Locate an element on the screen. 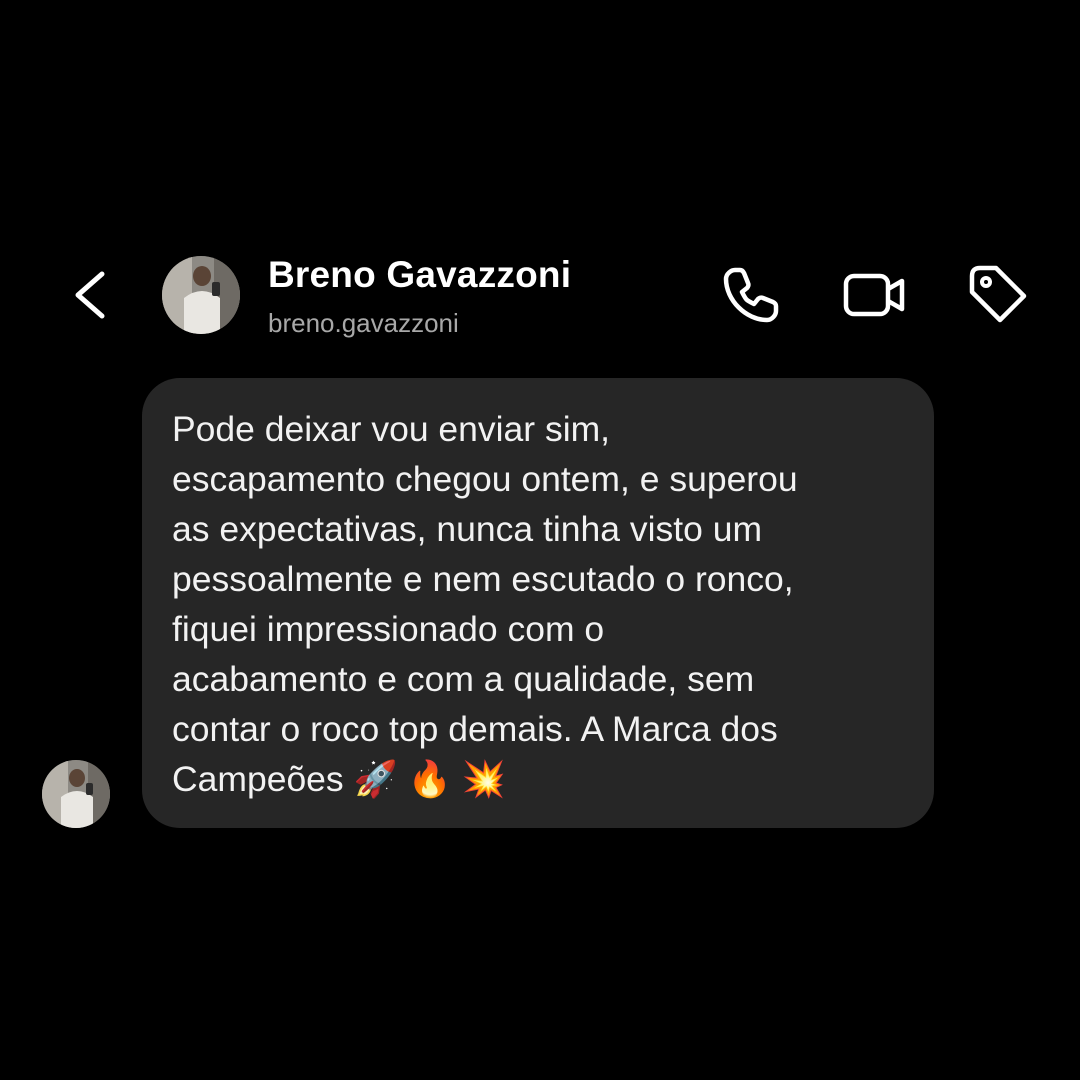  contact-username: breno.gavazzoni is located at coordinates (363, 323).